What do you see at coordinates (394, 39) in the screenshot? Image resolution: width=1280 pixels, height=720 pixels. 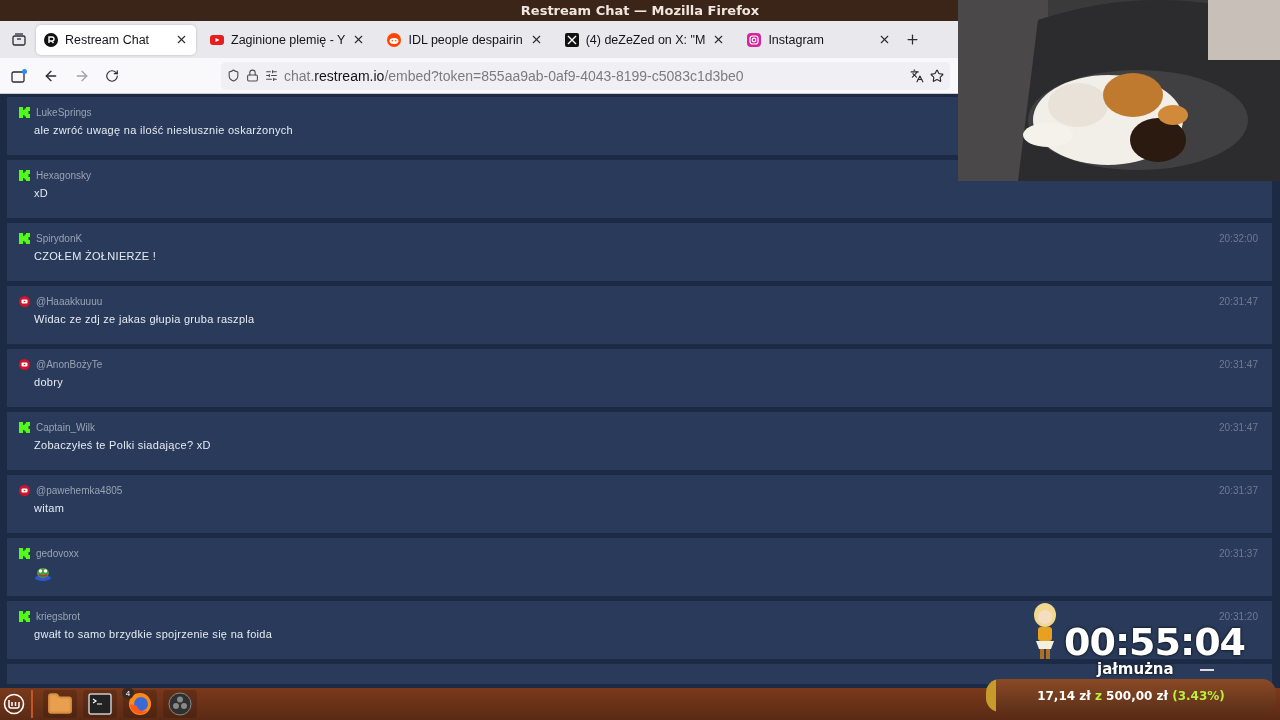 I see `reddit-icon` at bounding box center [394, 39].